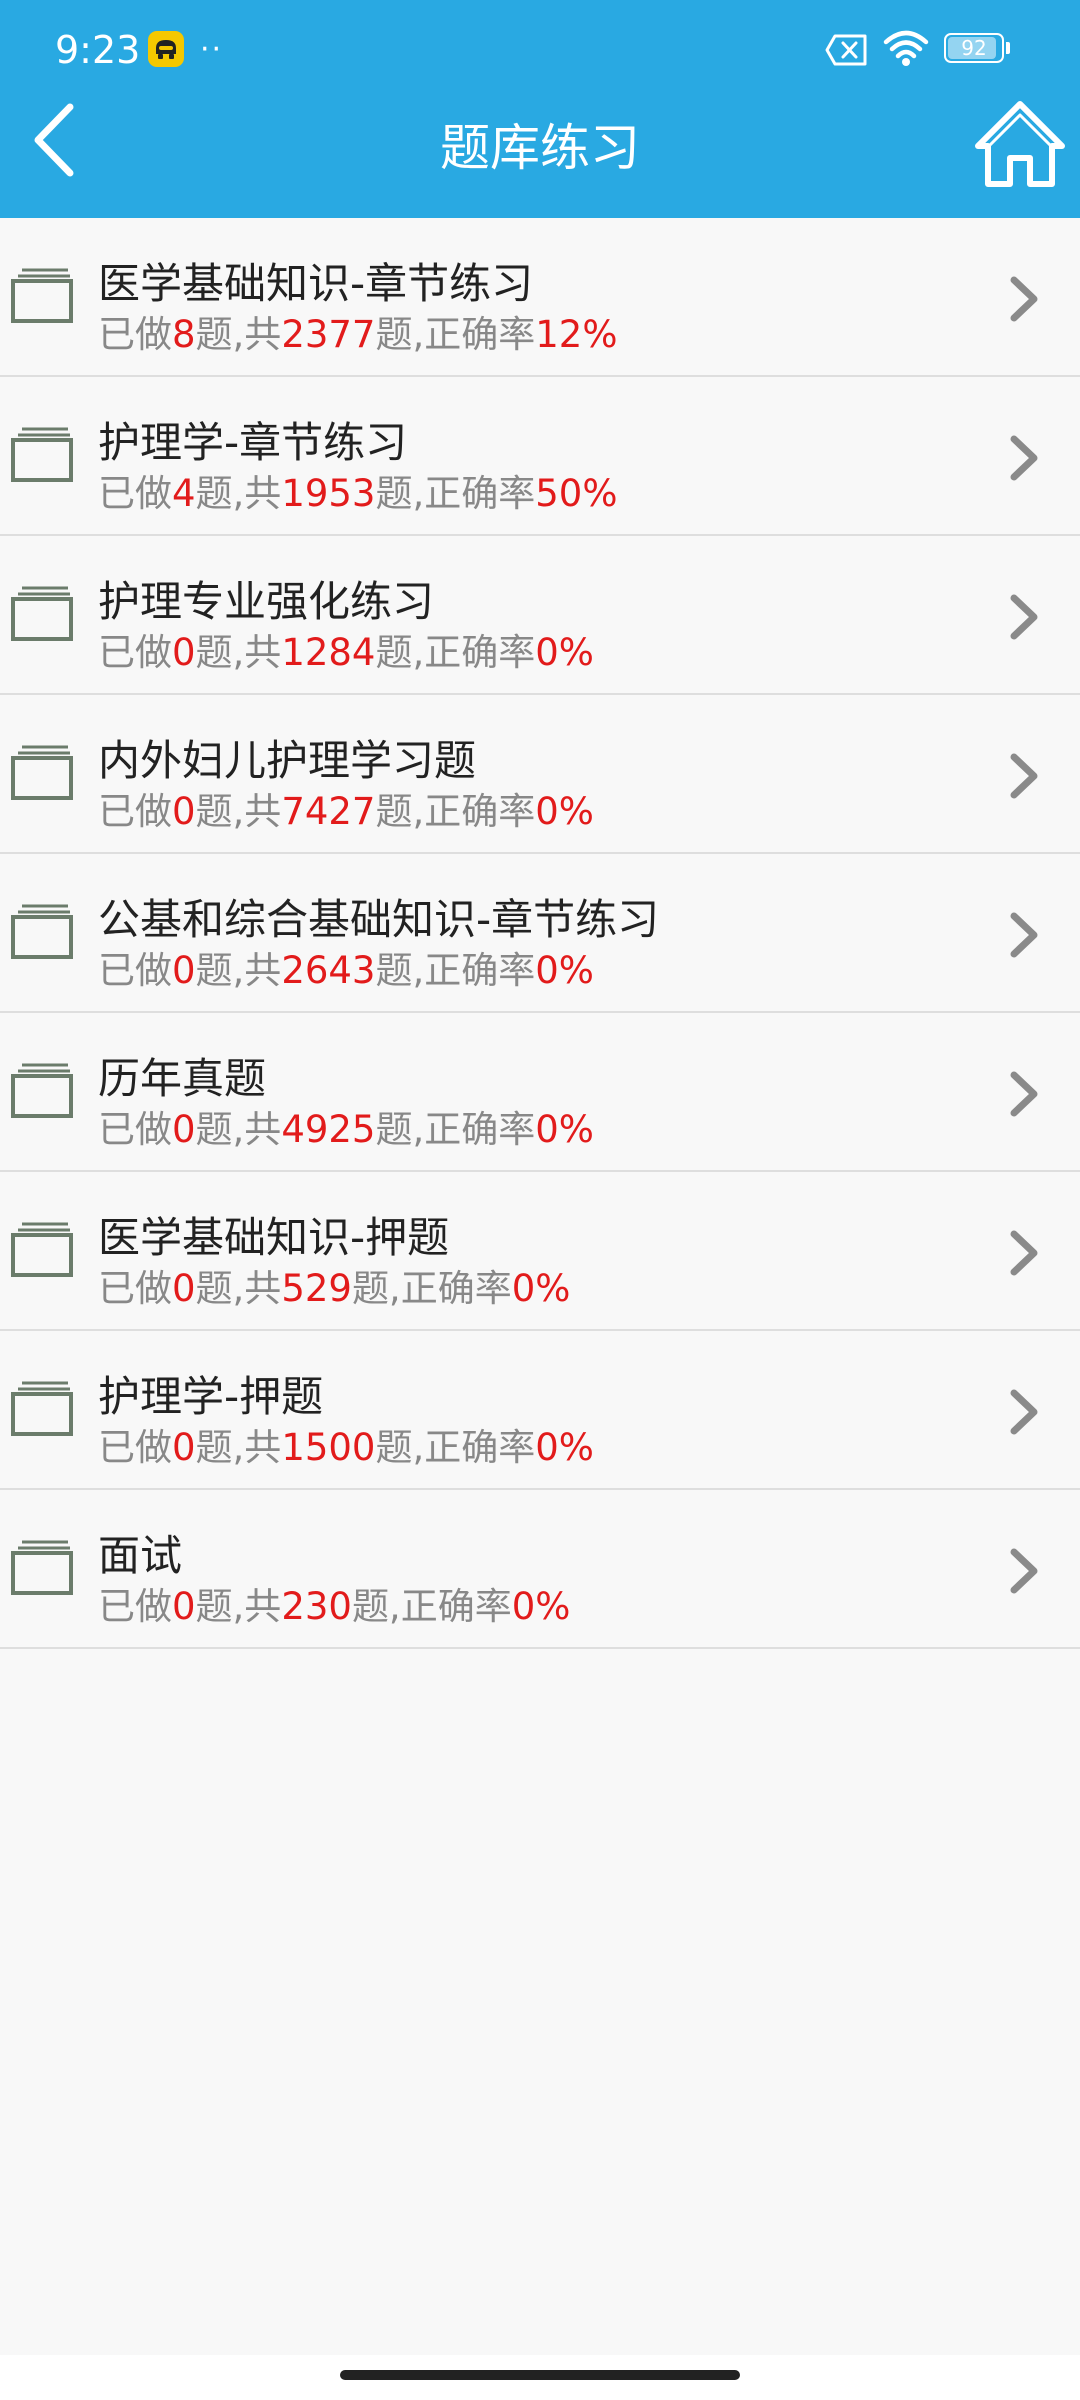 This screenshot has height=2400, width=1080. What do you see at coordinates (576, 493) in the screenshot?
I see `accuracy-rate: 50%` at bounding box center [576, 493].